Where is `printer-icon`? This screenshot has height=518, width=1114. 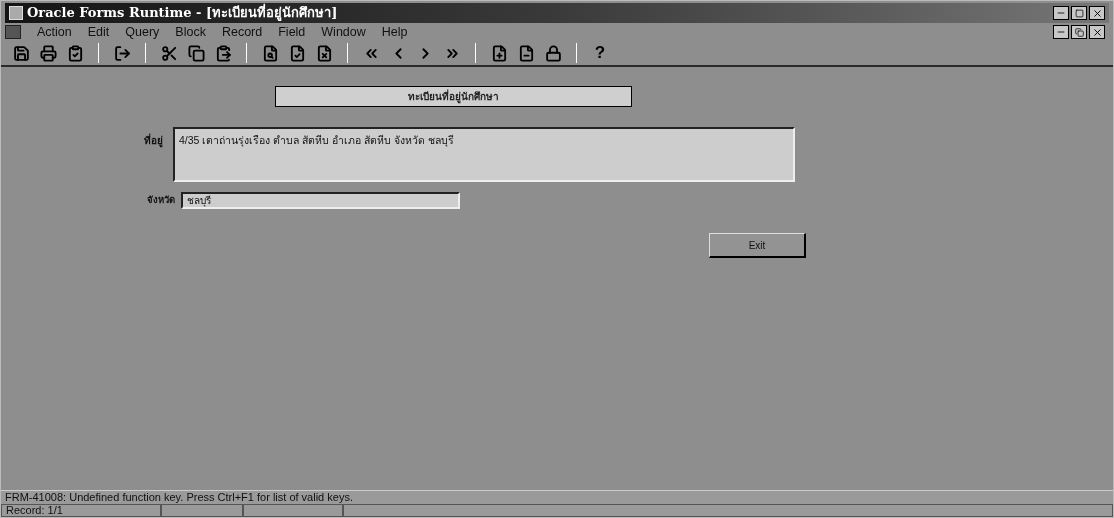
printer-icon is located at coordinates (48, 53).